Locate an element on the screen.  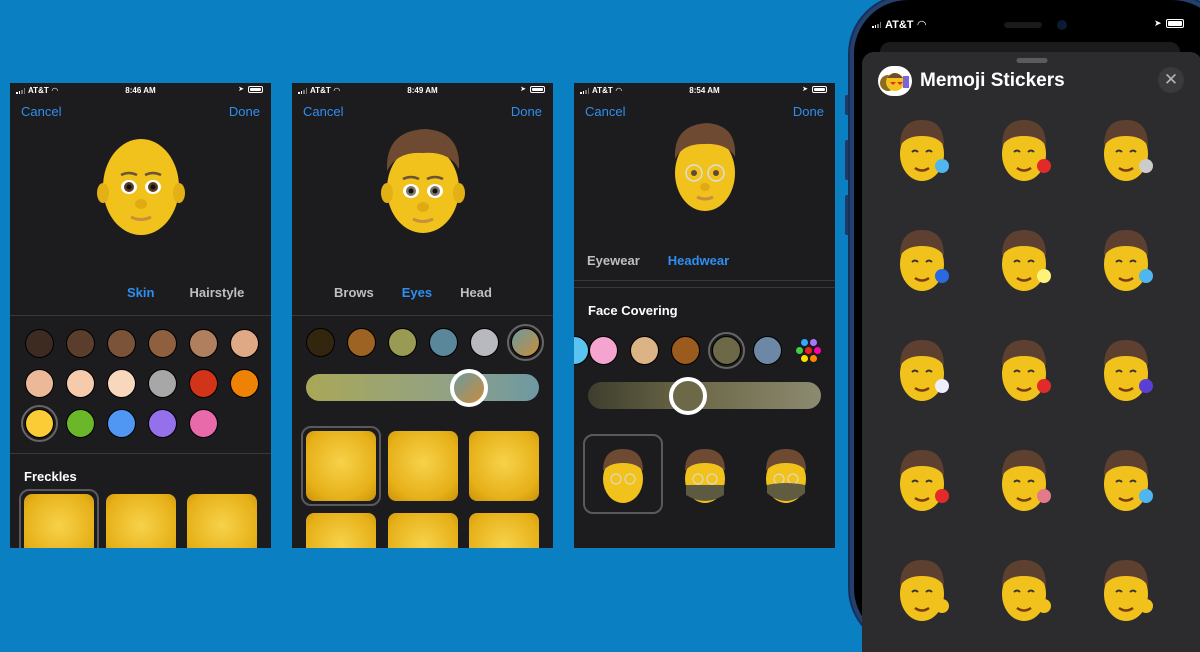
sticker-sad-tear is located at coordinates (1126, 260).